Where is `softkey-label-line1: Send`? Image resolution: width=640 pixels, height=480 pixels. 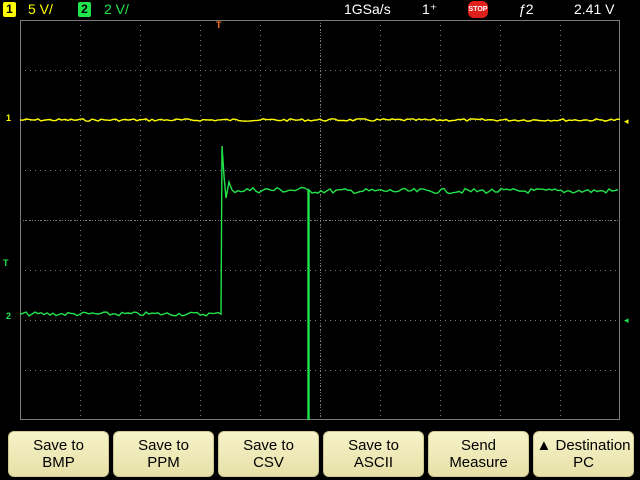
softkey-label-line1: Send is located at coordinates (478, 445).